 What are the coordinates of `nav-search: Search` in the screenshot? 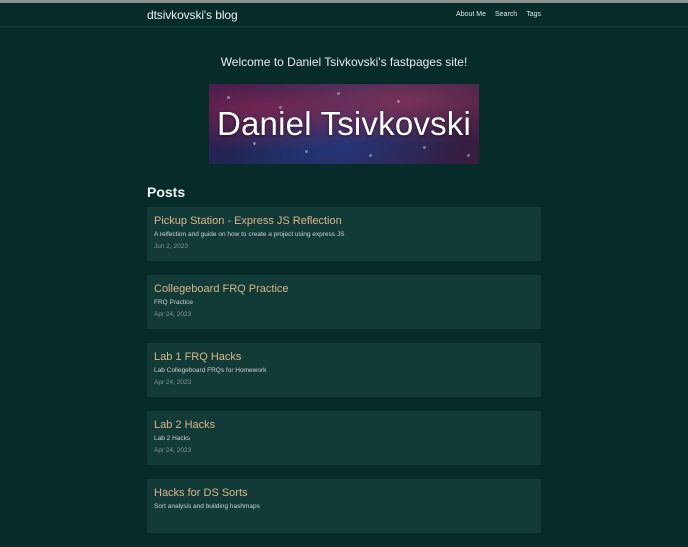 It's located at (506, 14).